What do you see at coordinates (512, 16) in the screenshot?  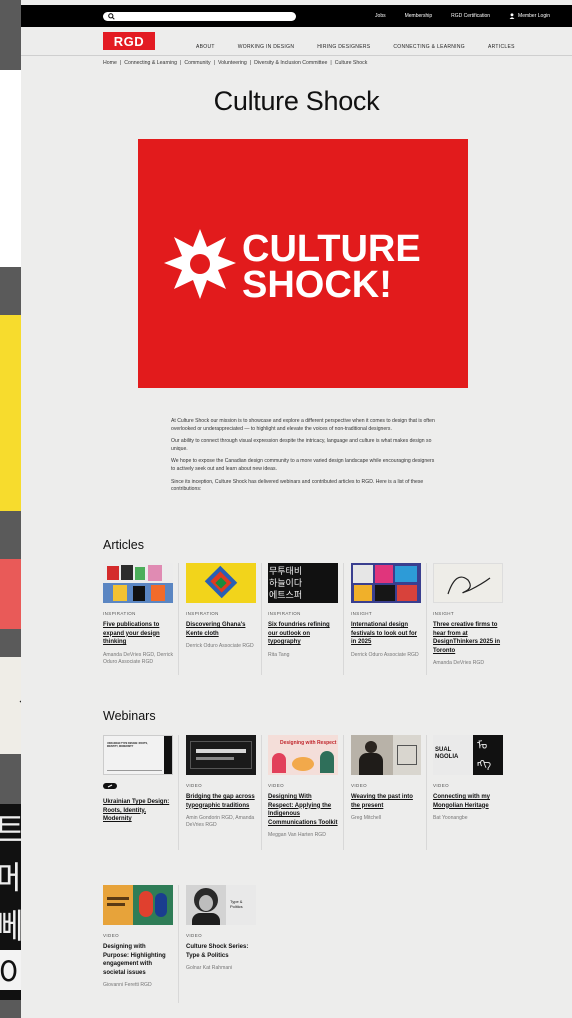 I see `user-icon` at bounding box center [512, 16].